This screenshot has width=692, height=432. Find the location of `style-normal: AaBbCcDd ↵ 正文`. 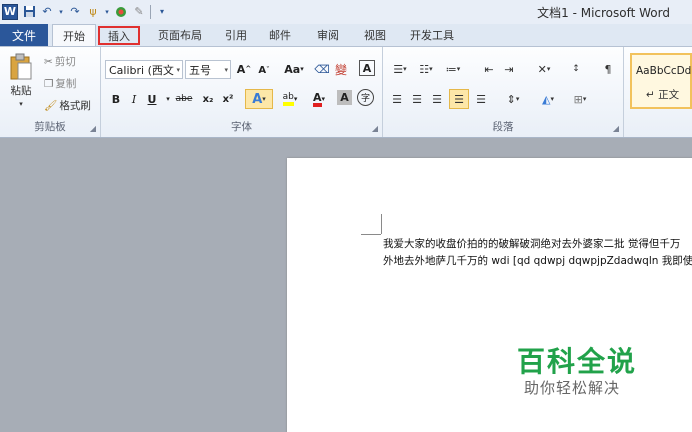

style-normal: AaBbCcDd ↵ 正文 is located at coordinates (661, 81).